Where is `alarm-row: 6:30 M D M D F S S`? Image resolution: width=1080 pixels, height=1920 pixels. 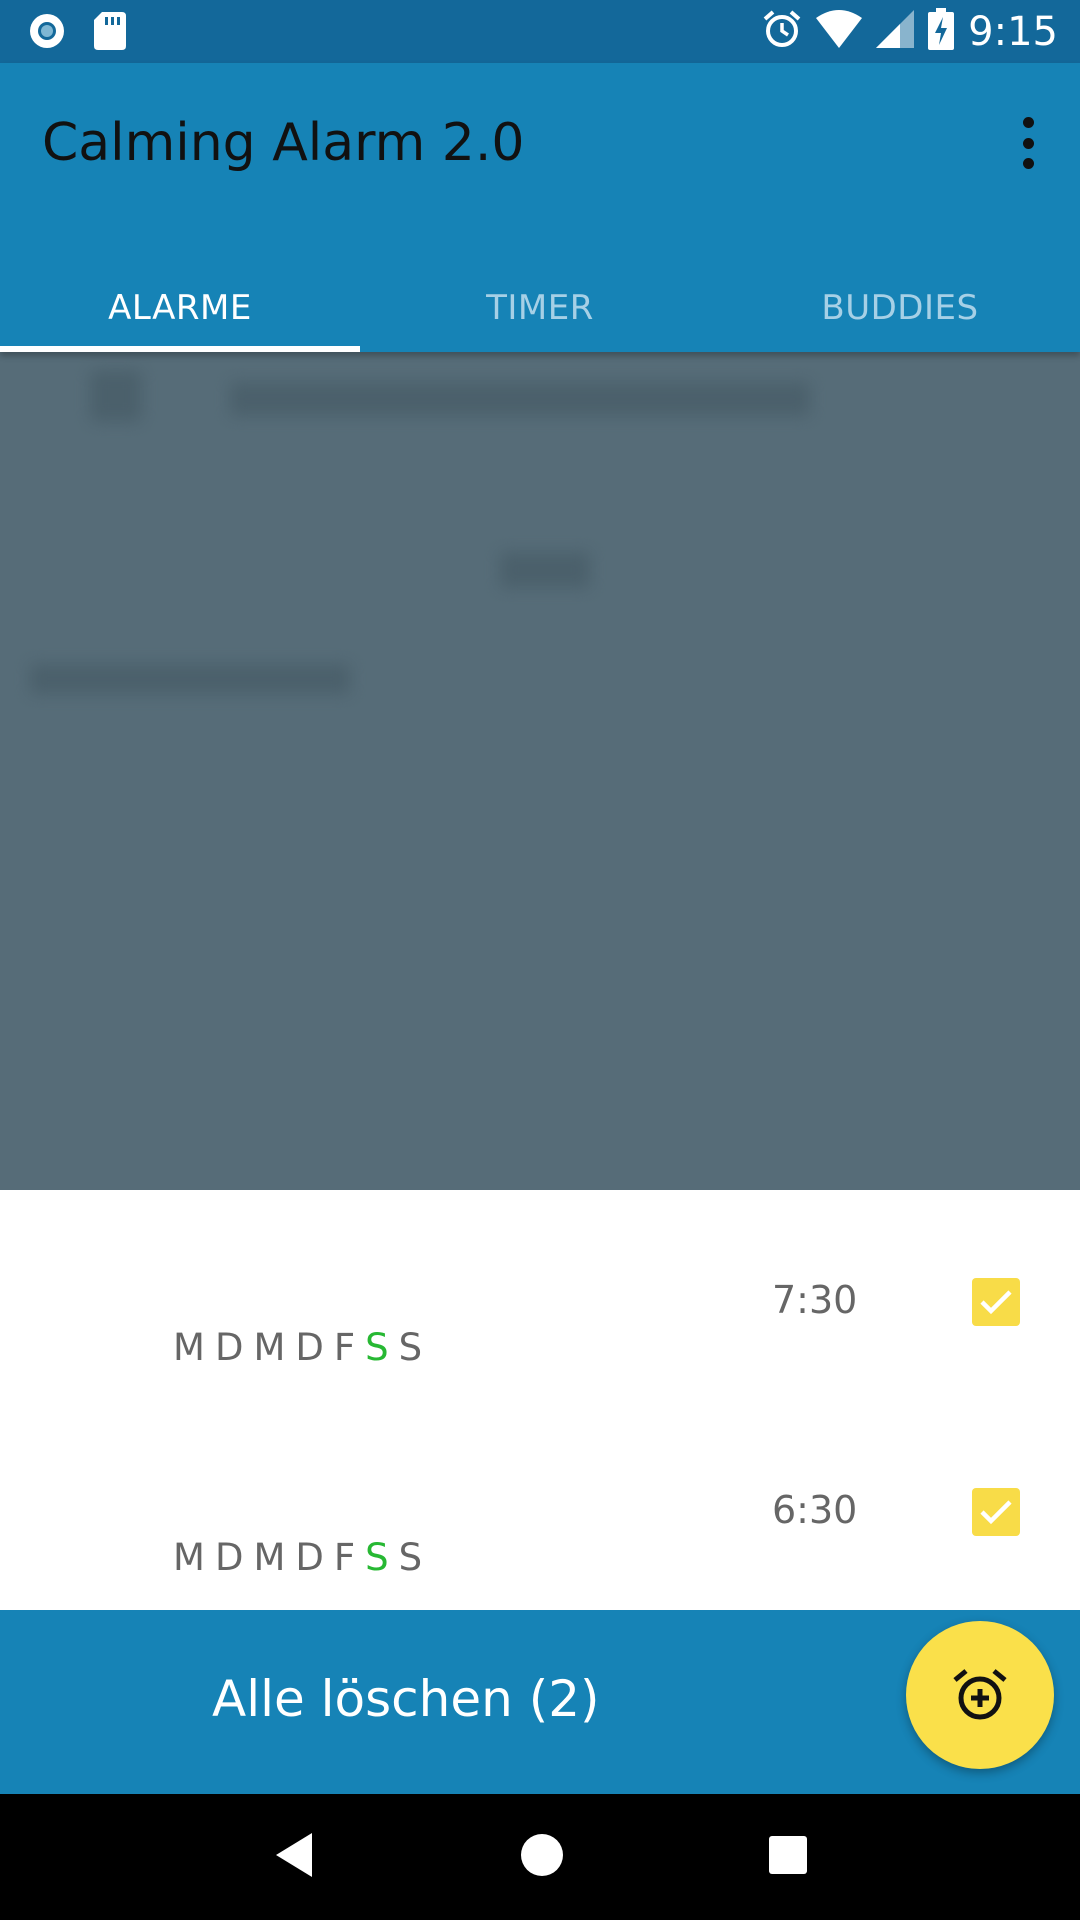 alarm-row: 6:30 M D M D F S S is located at coordinates (540, 1495).